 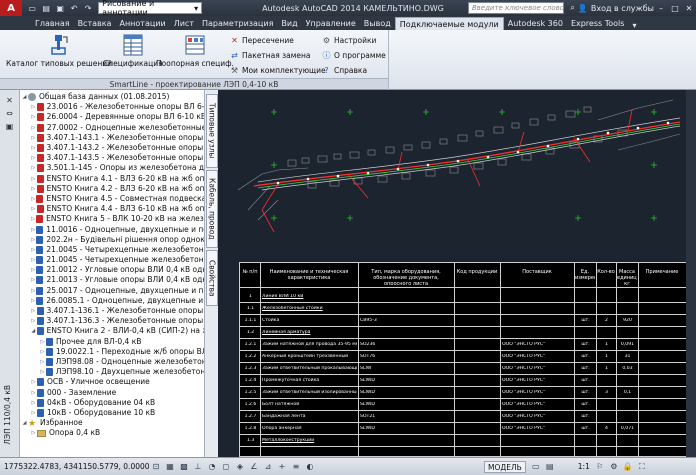 What do you see at coordinates (289, 23) in the screenshot?
I see `tab-view: Вид` at bounding box center [289, 23].